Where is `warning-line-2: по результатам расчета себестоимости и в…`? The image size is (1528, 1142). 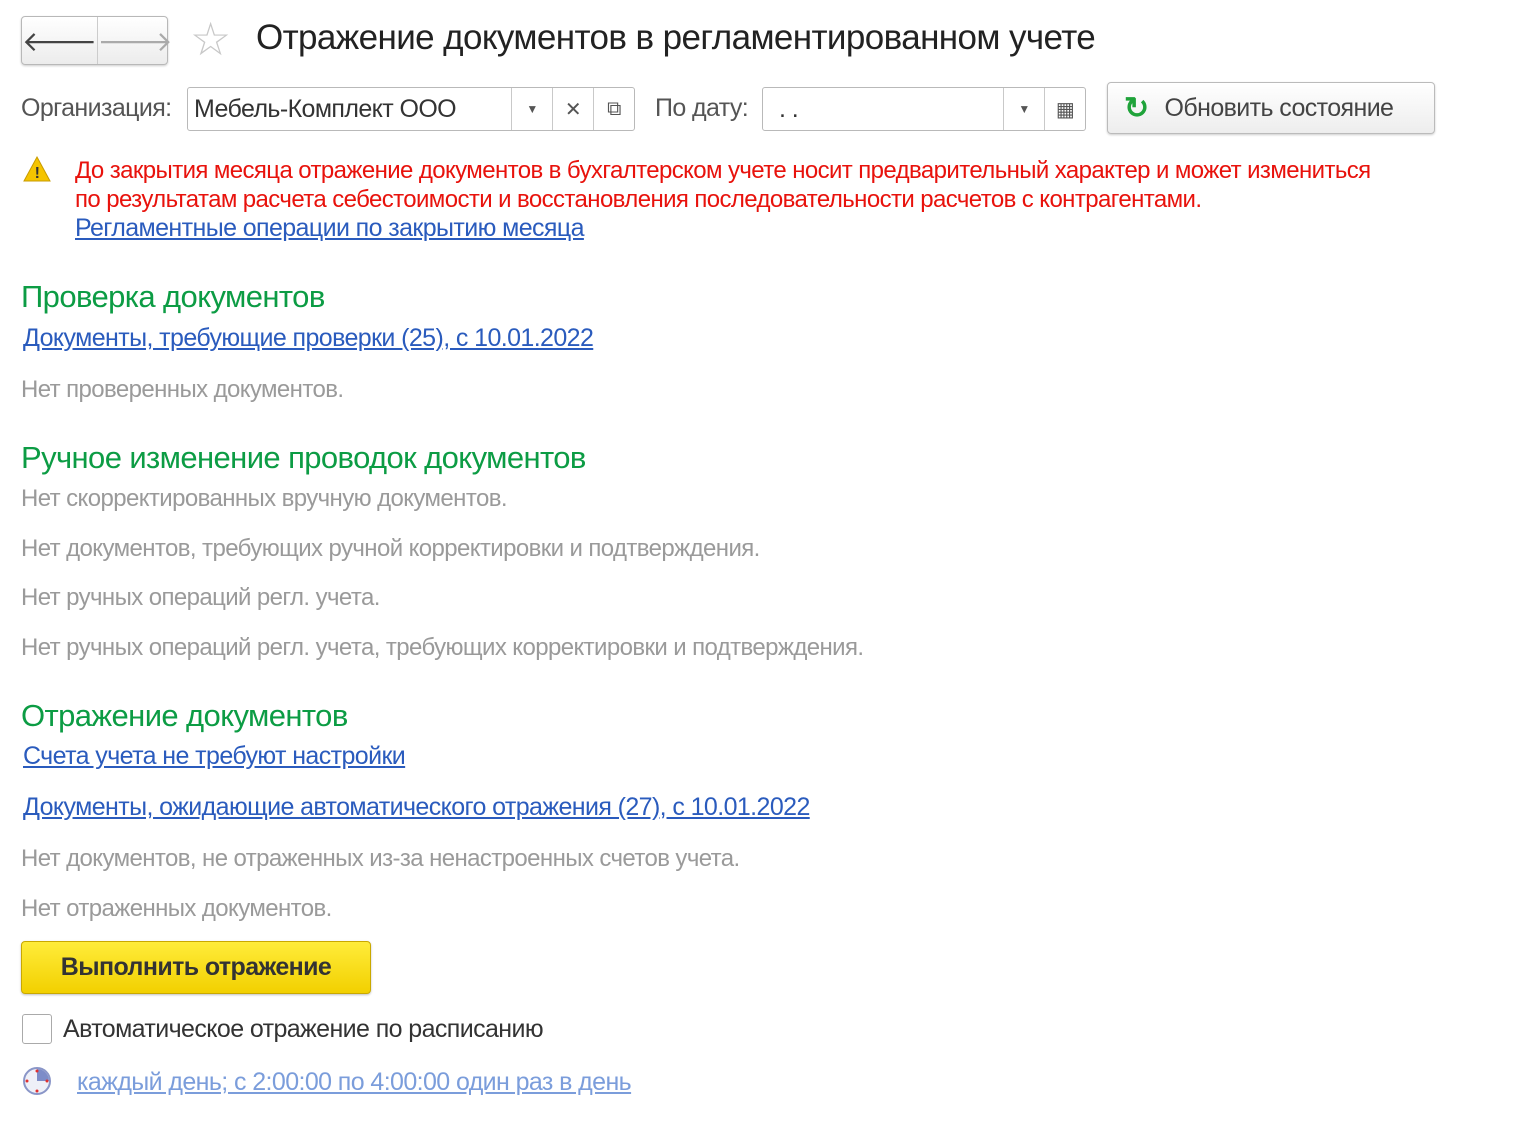
warning-line-2: по результатам расчета себестоимости и в… is located at coordinates (638, 199).